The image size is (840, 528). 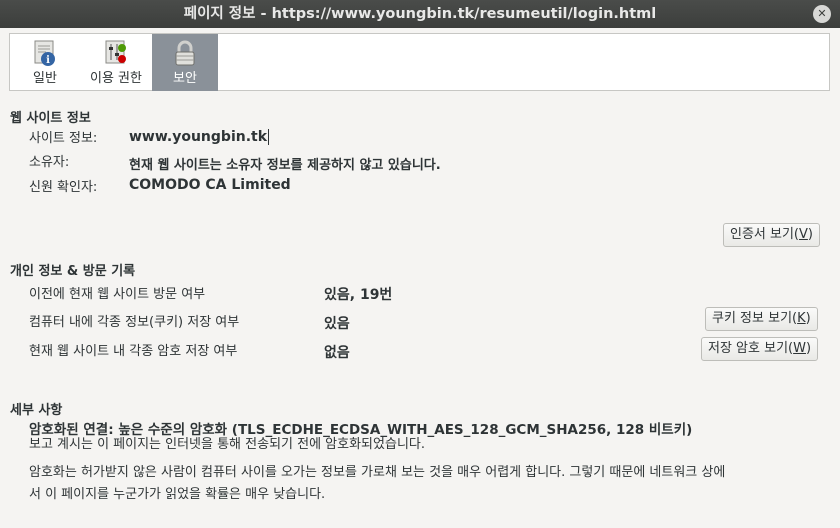 I want to click on details-line-1: 보고 계시는 이 페이지는 인터넷을 통해 전송되기 전에 암호화되었습니다., so click(x=227, y=444).